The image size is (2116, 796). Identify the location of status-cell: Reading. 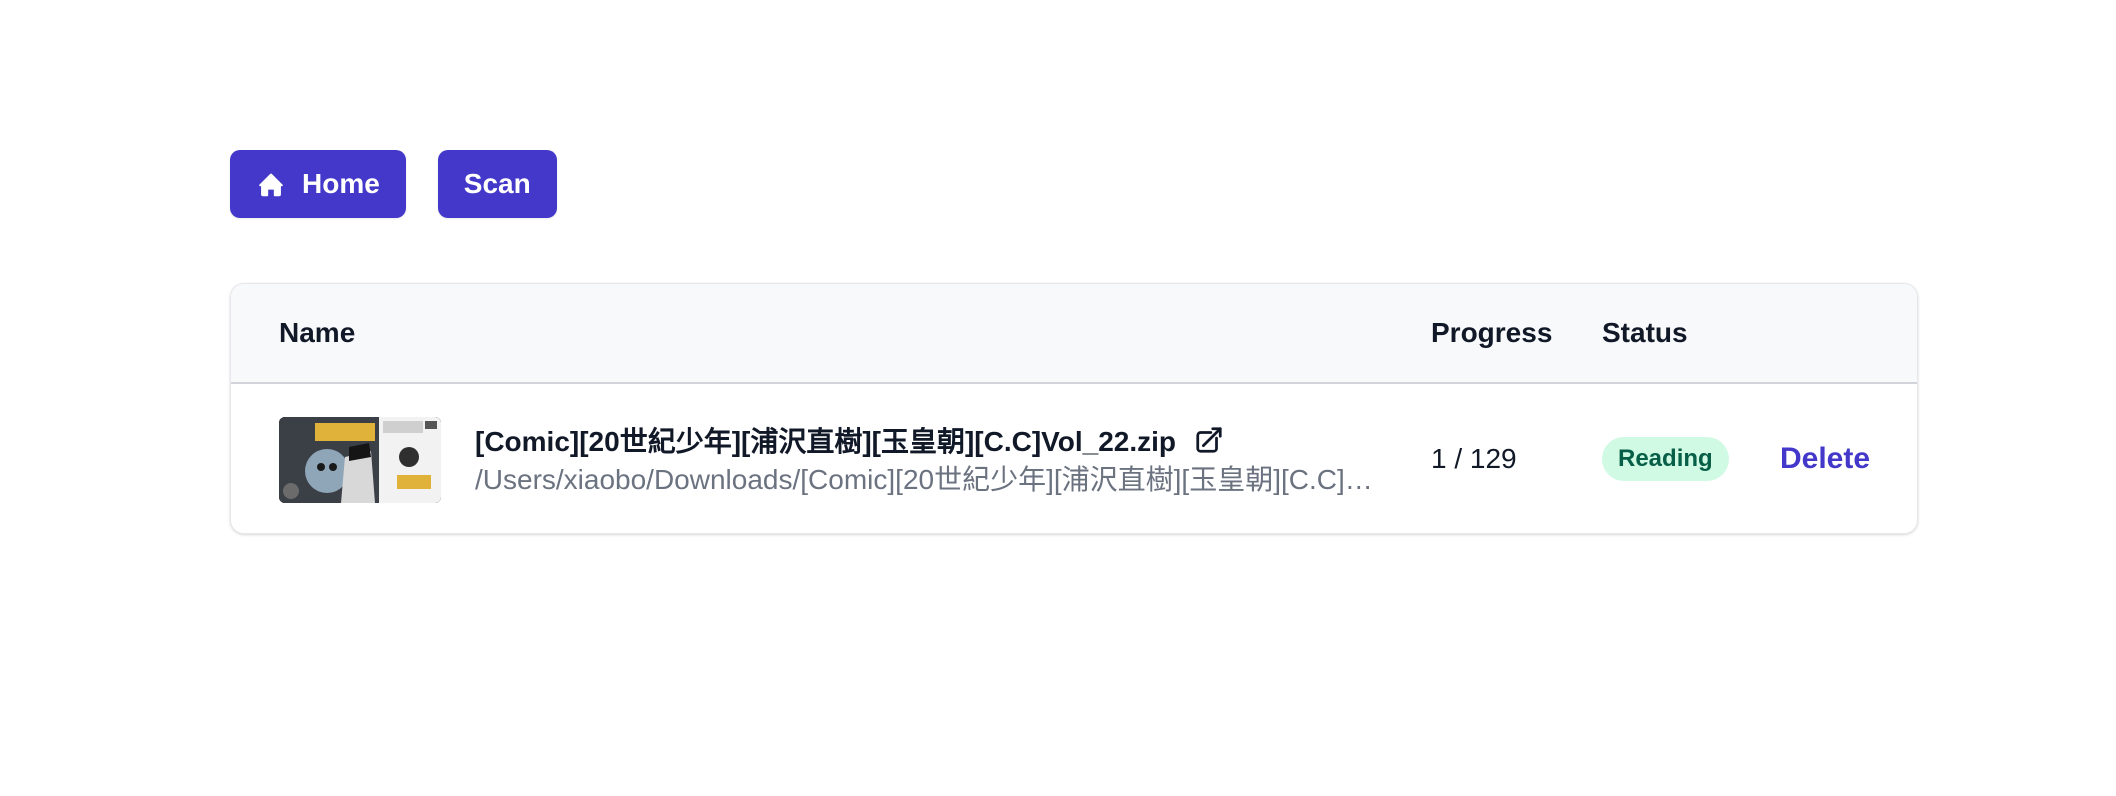
(1665, 458).